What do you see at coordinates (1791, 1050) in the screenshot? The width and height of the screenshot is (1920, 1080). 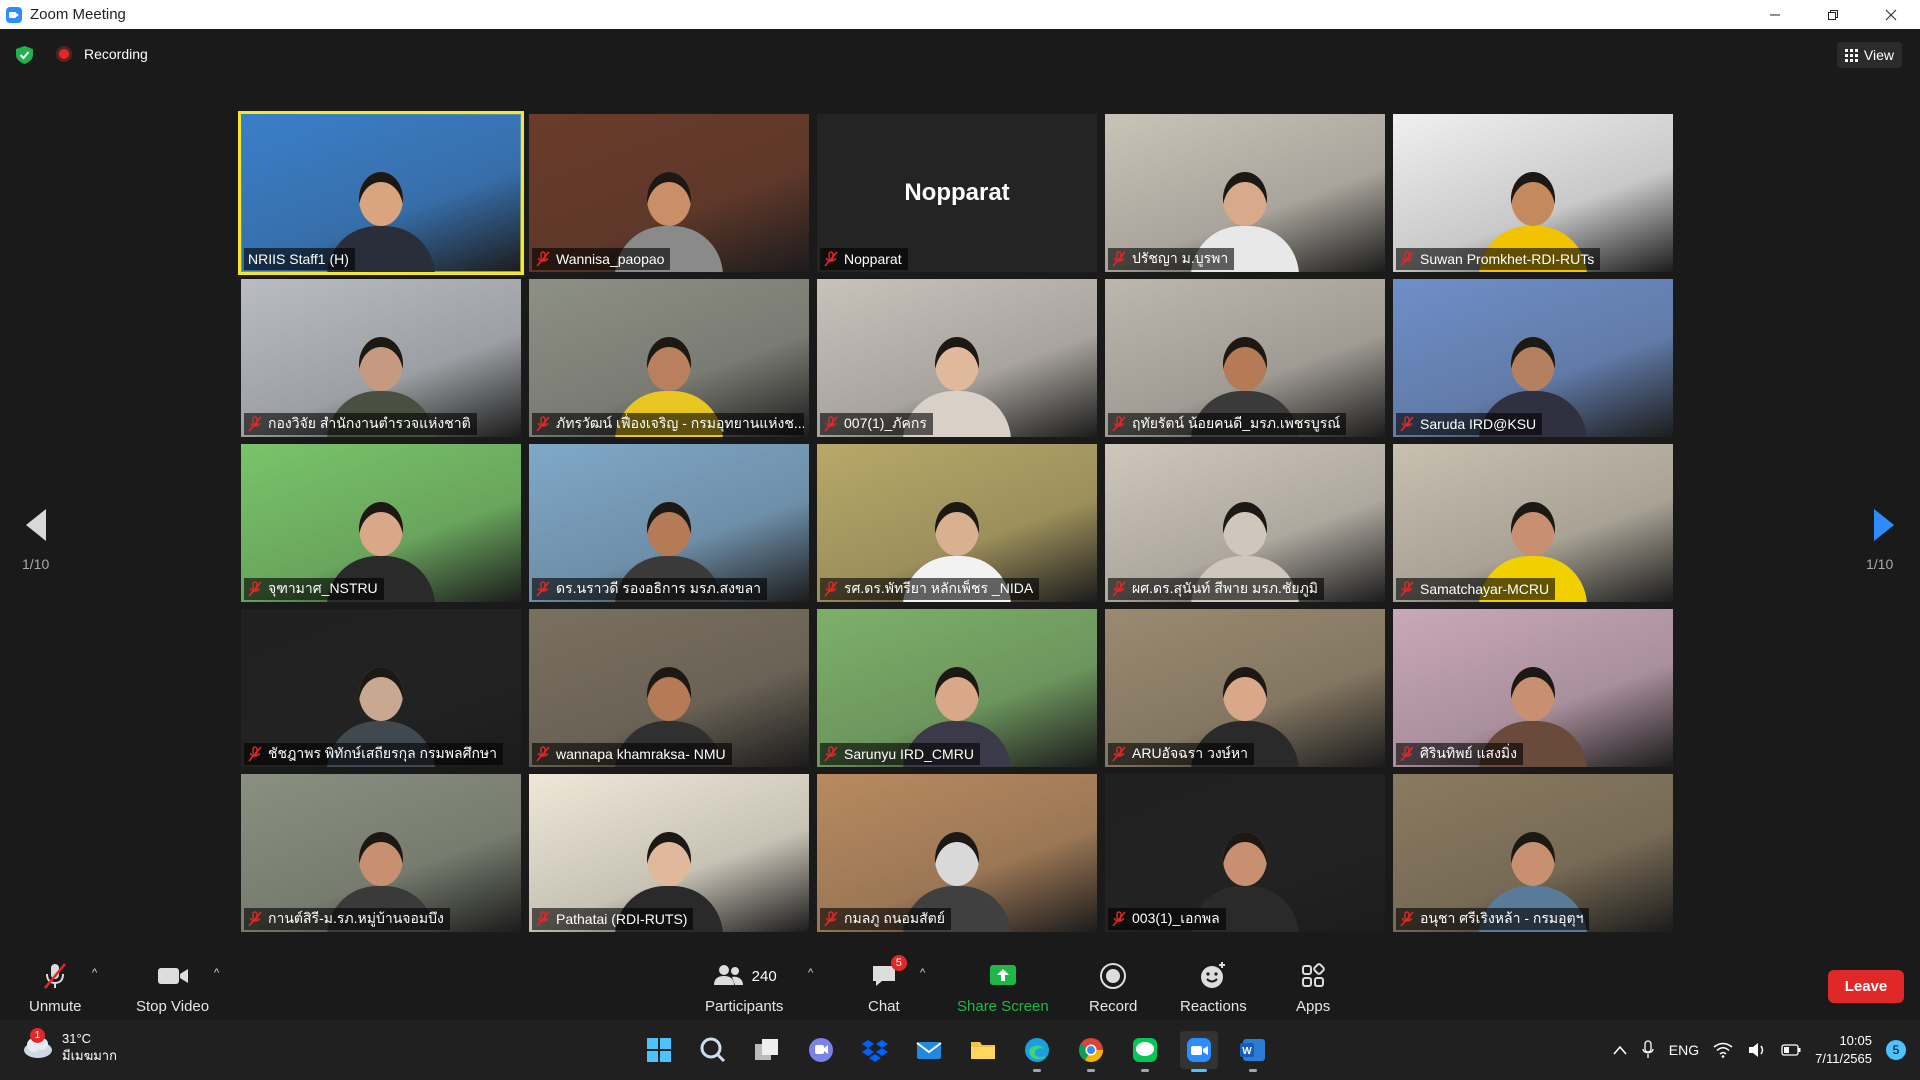 I see `battery-icon` at bounding box center [1791, 1050].